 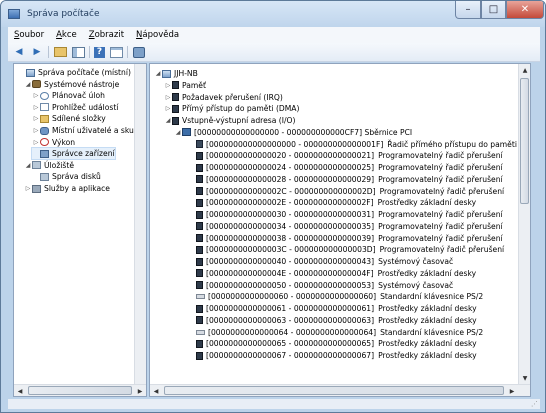 What do you see at coordinates (194, 85) in the screenshot?
I see `category-label: Paměť` at bounding box center [194, 85].